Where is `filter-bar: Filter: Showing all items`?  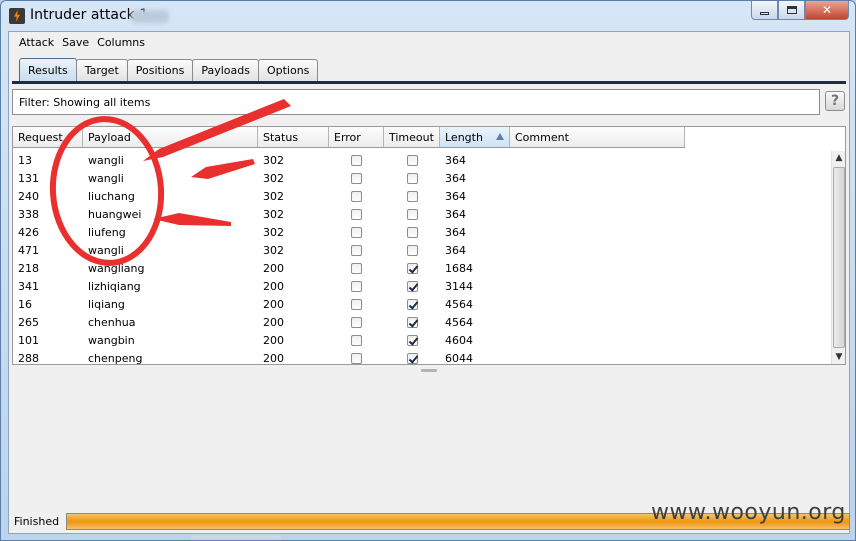 filter-bar: Filter: Showing all items is located at coordinates (416, 102).